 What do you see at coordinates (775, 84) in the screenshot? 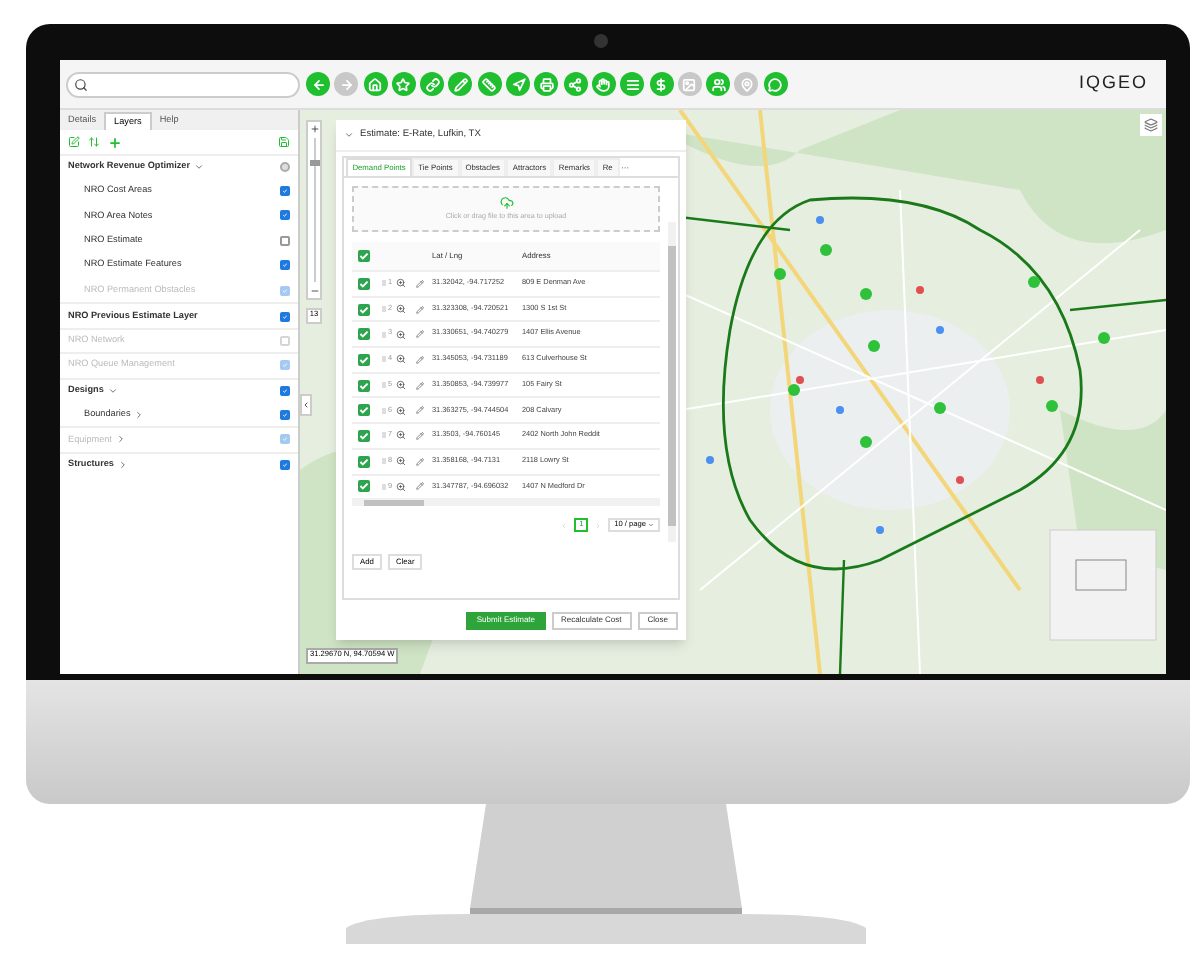
I see `chat-icon` at bounding box center [775, 84].